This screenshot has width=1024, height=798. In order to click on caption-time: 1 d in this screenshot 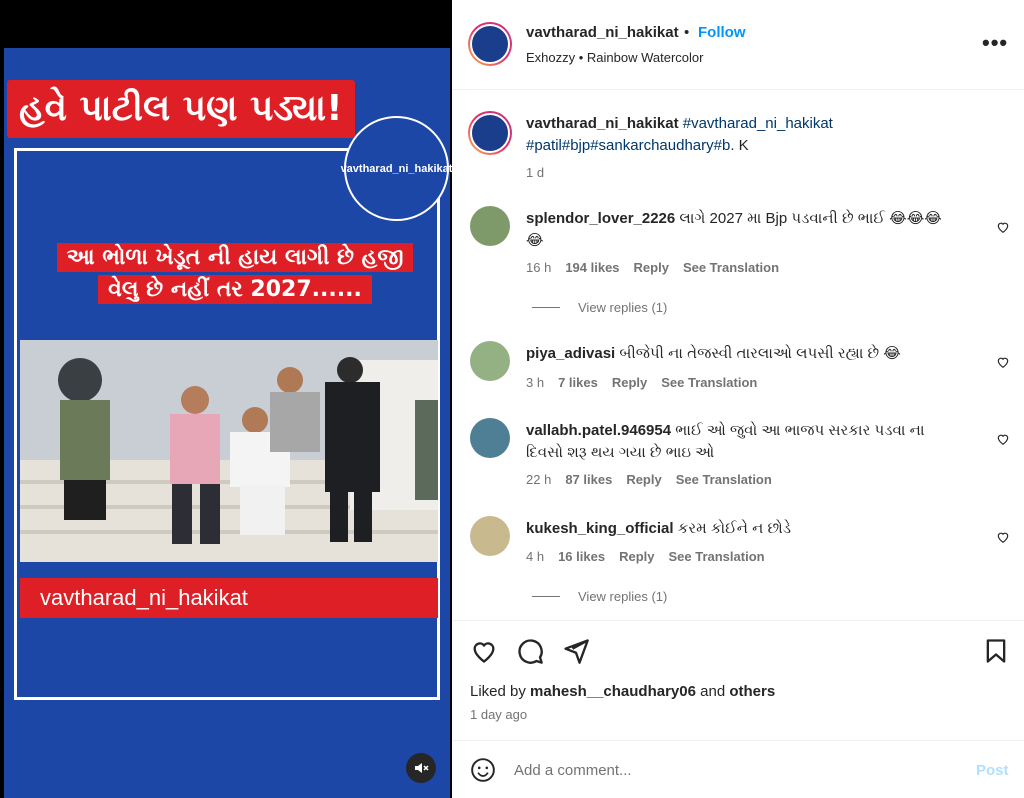, I will do `click(535, 172)`.